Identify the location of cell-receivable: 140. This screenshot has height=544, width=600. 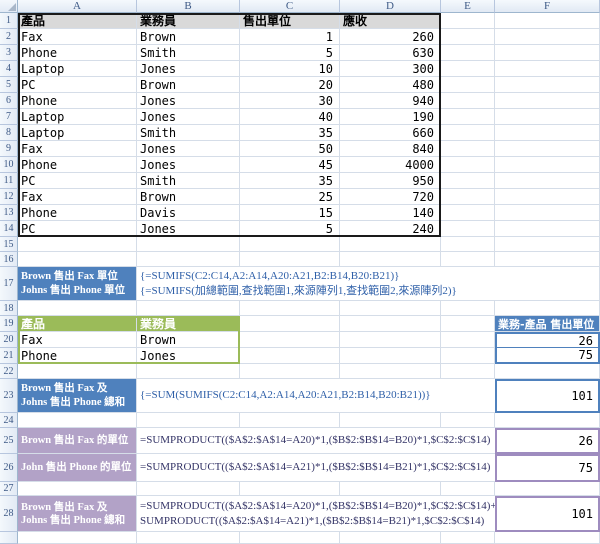
(390, 213).